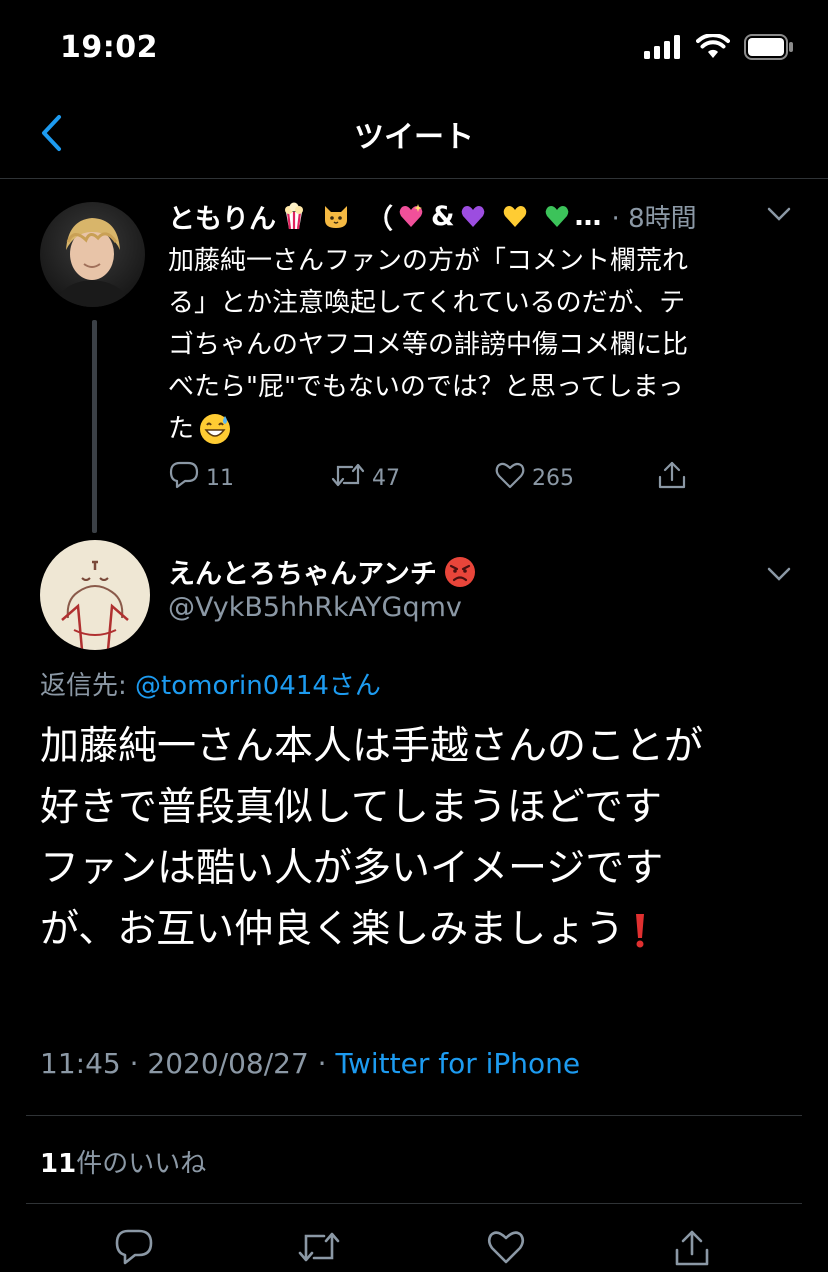 The image size is (828, 1272). I want to click on parent-body-line: ゴちゃんのヤフコメ等の誹謗中傷コメ欄に比, so click(428, 345).